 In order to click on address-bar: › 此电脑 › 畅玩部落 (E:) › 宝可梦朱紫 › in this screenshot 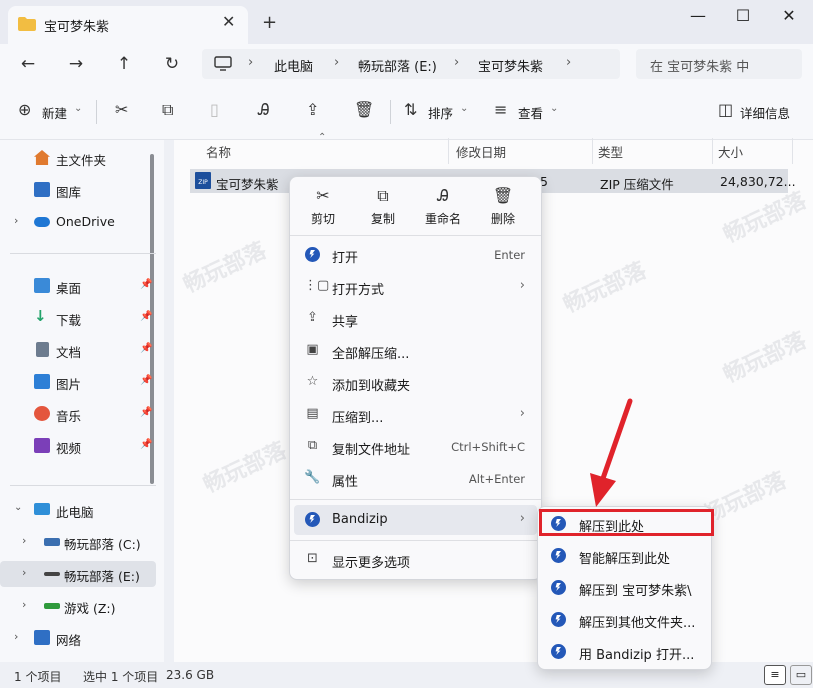, I will do `click(411, 64)`.